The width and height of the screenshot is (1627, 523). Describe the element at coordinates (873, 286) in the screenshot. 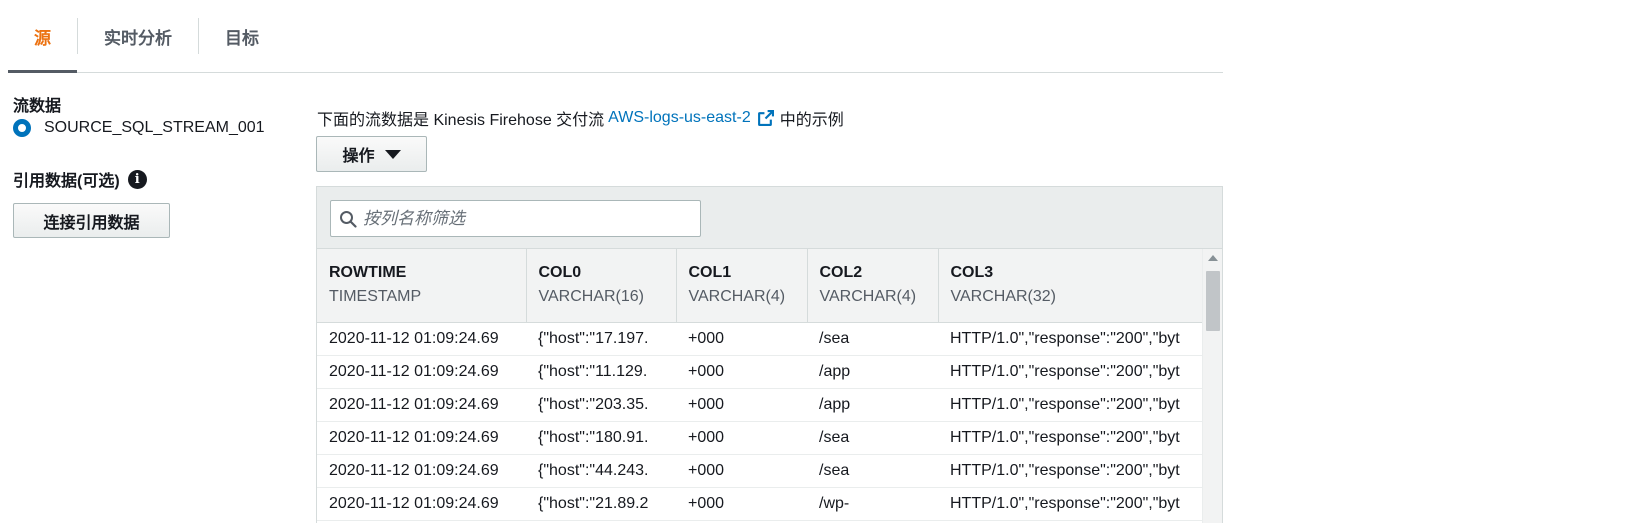

I see `column-header-col2: COL2 VARCHAR(4)` at that location.